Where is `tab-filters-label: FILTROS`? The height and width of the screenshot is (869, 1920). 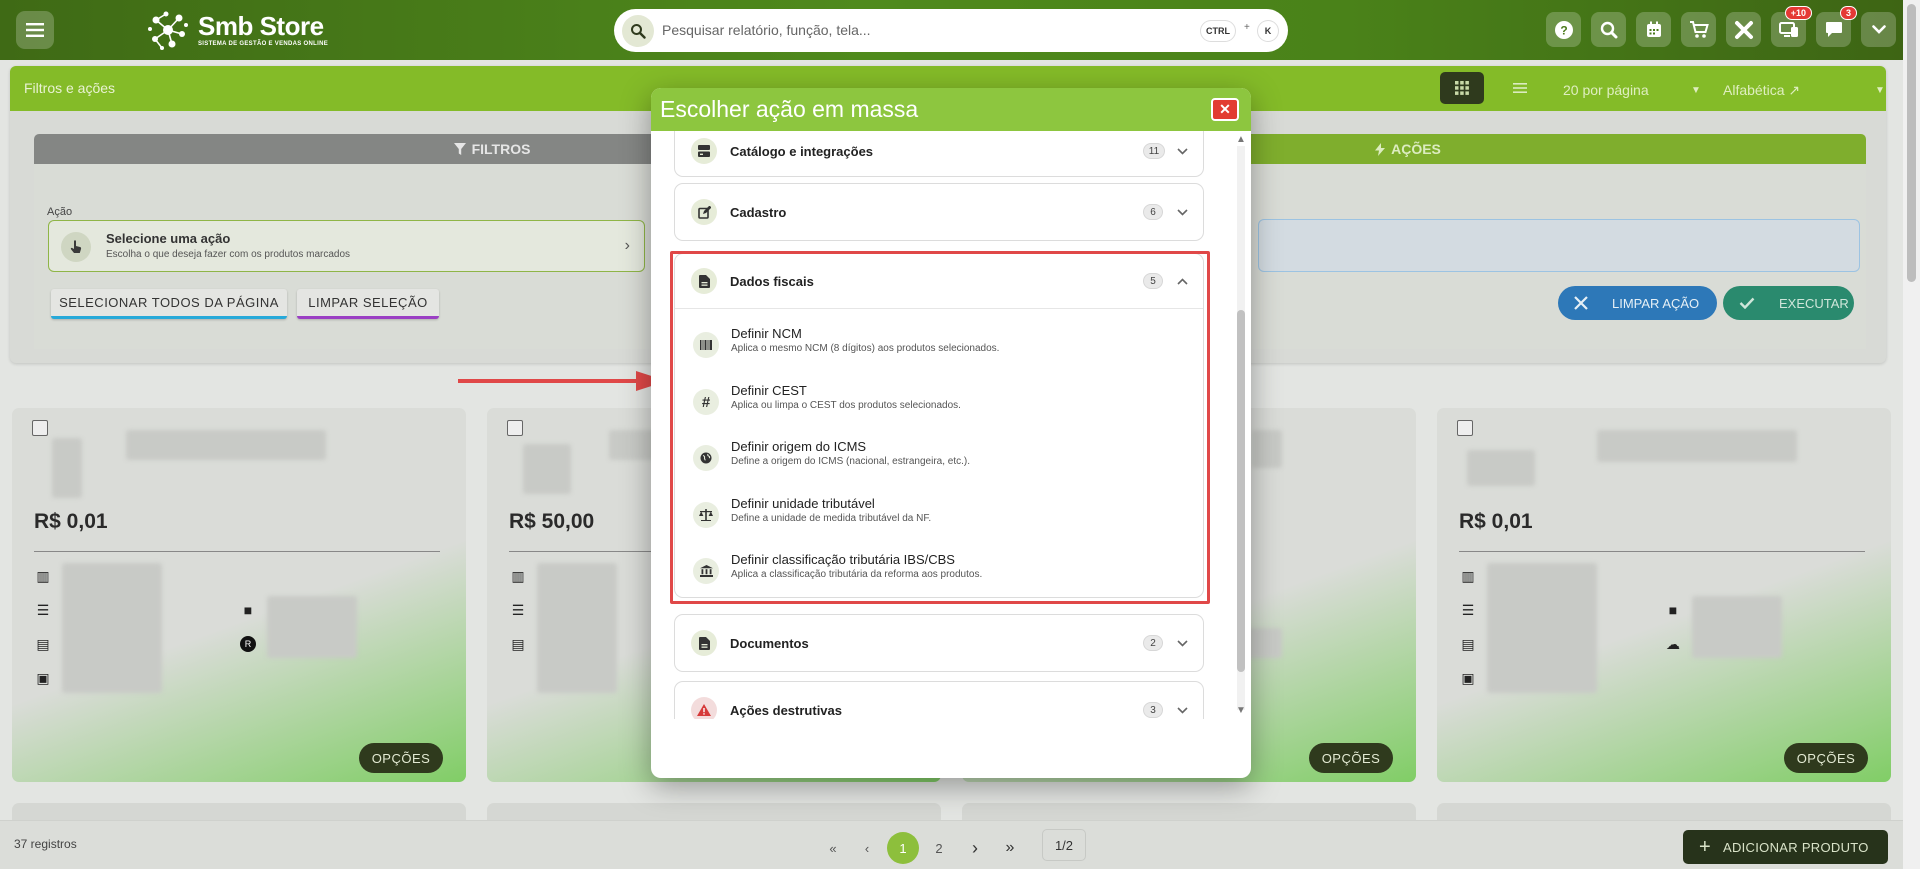 tab-filters-label: FILTROS is located at coordinates (501, 149).